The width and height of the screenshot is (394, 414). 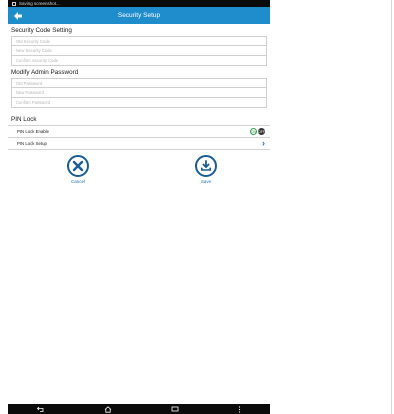 I want to click on page-title: Security Setup, so click(x=139, y=15).